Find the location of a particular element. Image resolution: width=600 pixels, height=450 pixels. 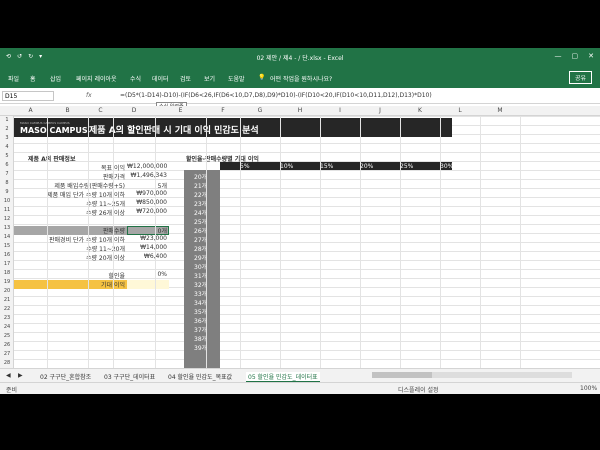

row-header: 9 is located at coordinates (7, 192).